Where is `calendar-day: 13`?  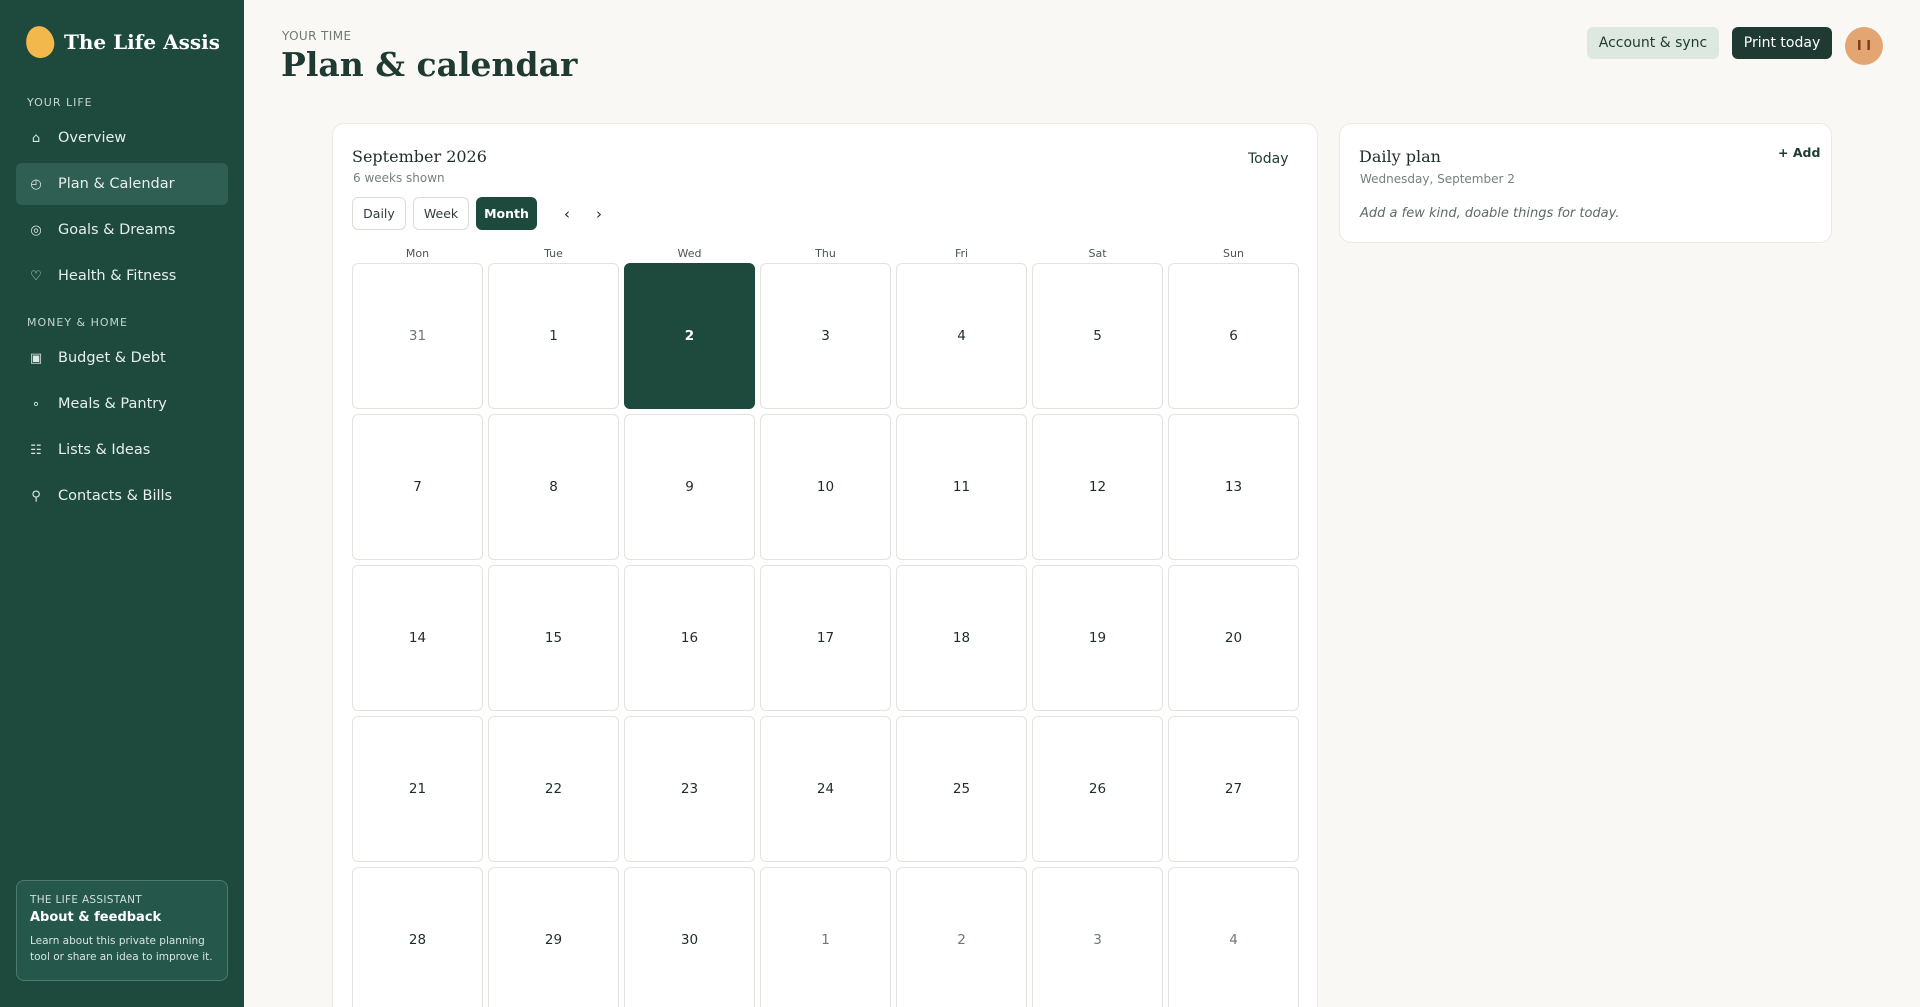
calendar-day: 13 is located at coordinates (1233, 487).